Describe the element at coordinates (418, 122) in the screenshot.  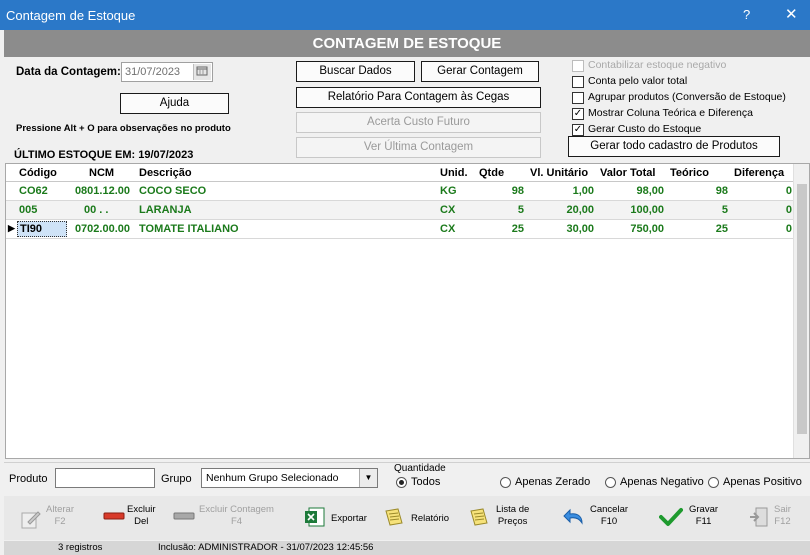
I see `acerta-custo-button: Acerta Custo Futuro` at that location.